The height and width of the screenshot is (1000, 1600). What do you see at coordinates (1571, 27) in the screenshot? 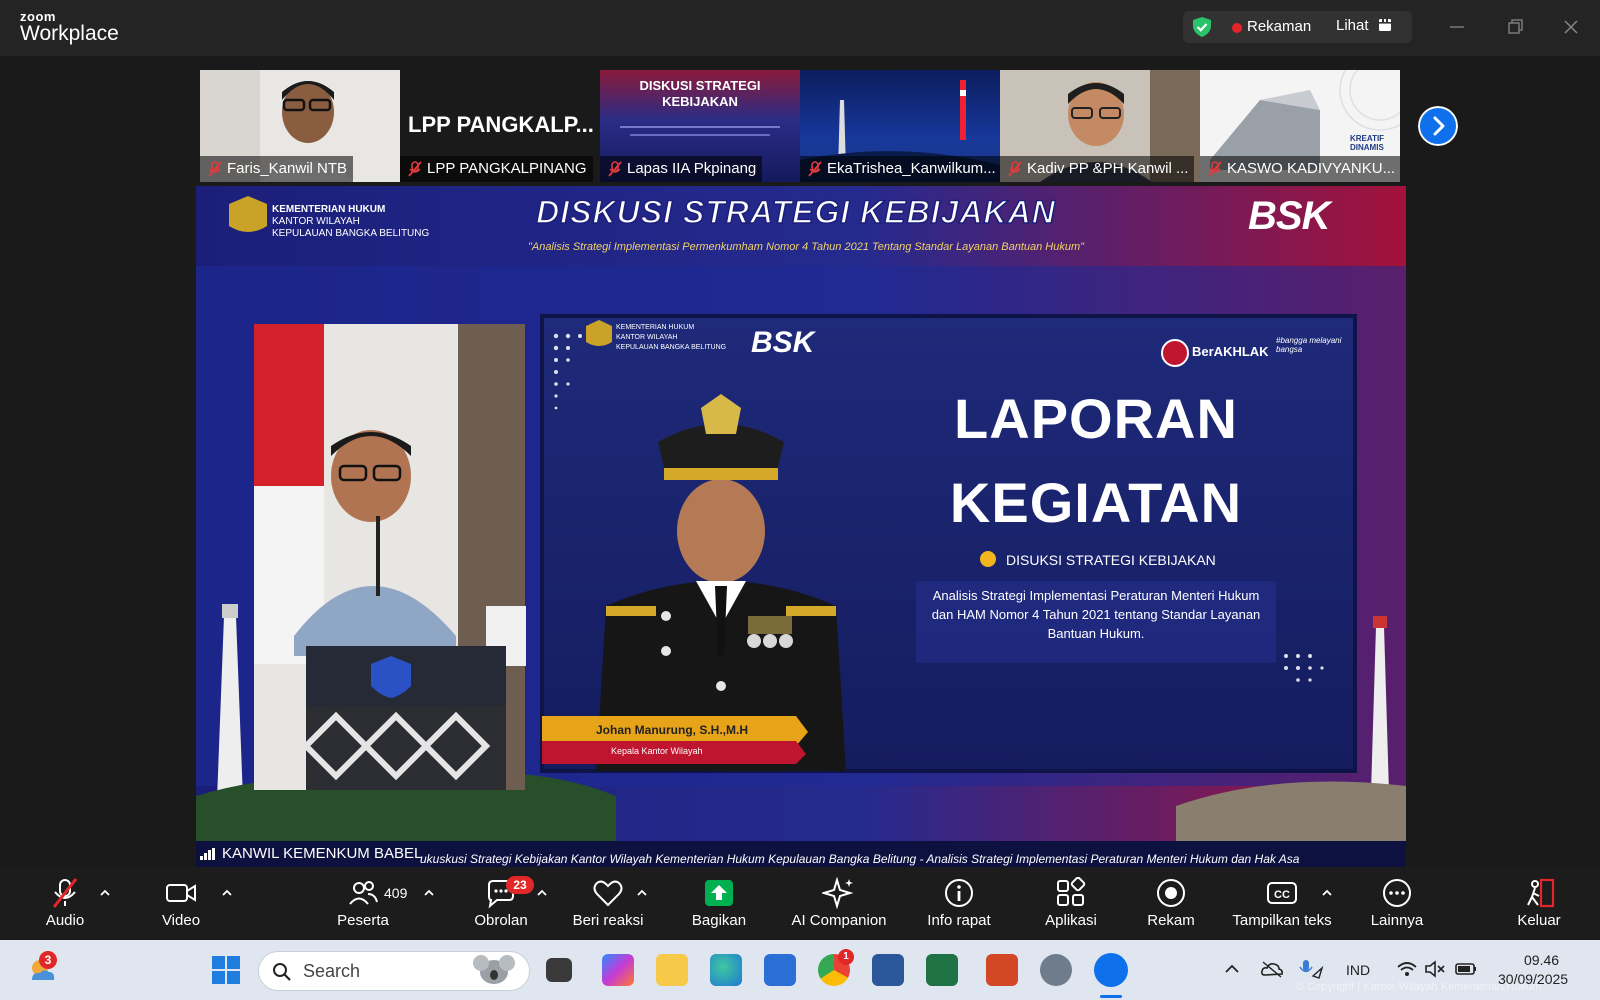
I see `close-icon` at bounding box center [1571, 27].